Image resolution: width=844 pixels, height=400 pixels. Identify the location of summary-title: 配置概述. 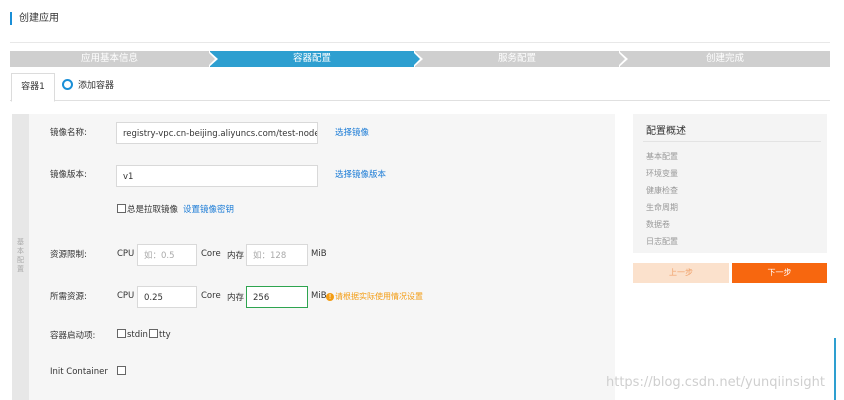
(666, 131).